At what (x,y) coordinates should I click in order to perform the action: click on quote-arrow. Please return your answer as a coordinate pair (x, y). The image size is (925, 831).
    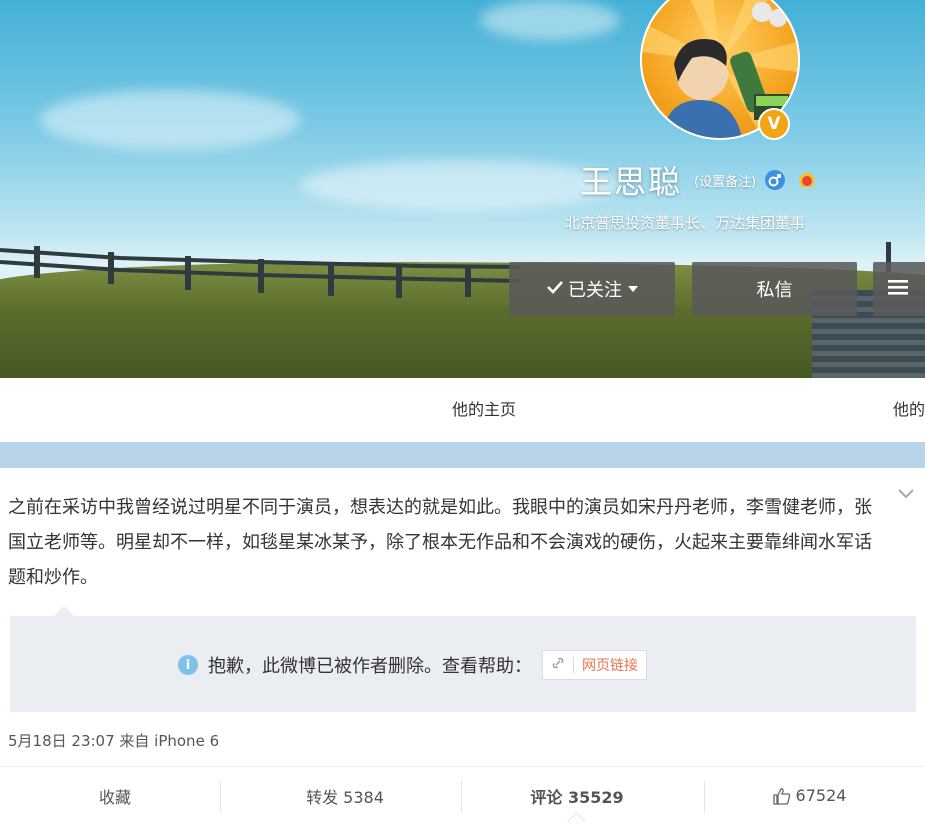
    Looking at the image, I should click on (64, 611).